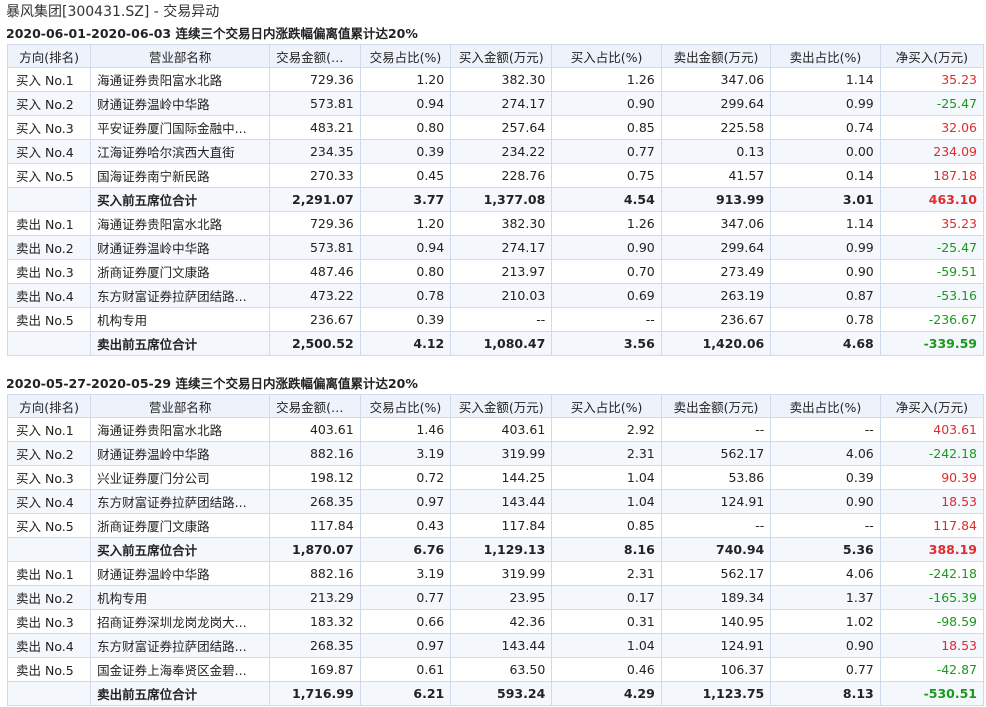 Image resolution: width=986 pixels, height=707 pixels. I want to click on col-buy-amount-cell: 1,377.08, so click(501, 199).